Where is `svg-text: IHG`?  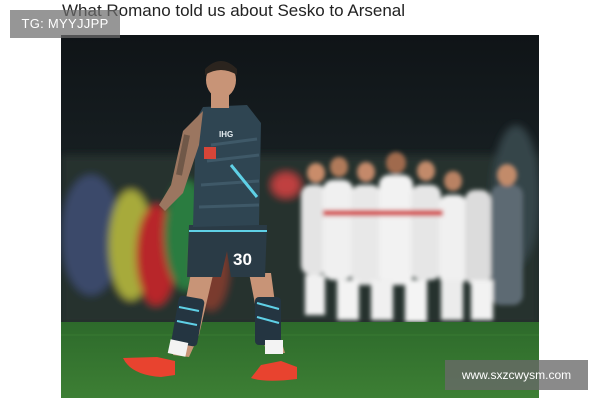
svg-text: IHG is located at coordinates (226, 134).